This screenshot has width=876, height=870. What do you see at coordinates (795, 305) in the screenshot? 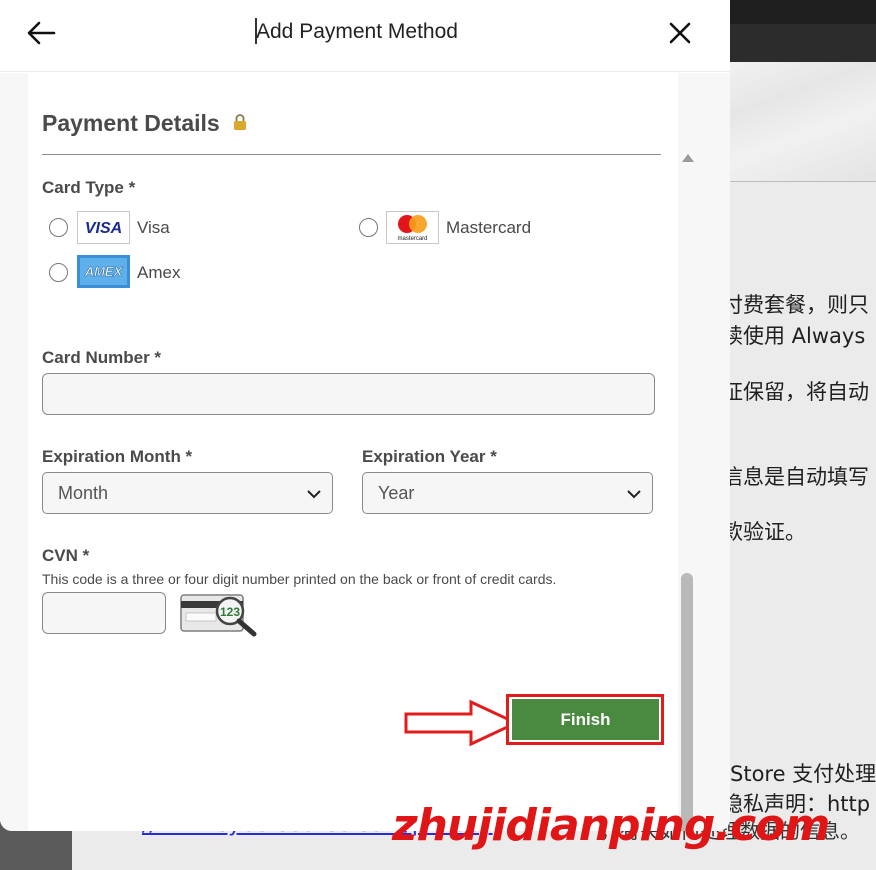
I see `background-text-line: 付费套餐，则只` at bounding box center [795, 305].